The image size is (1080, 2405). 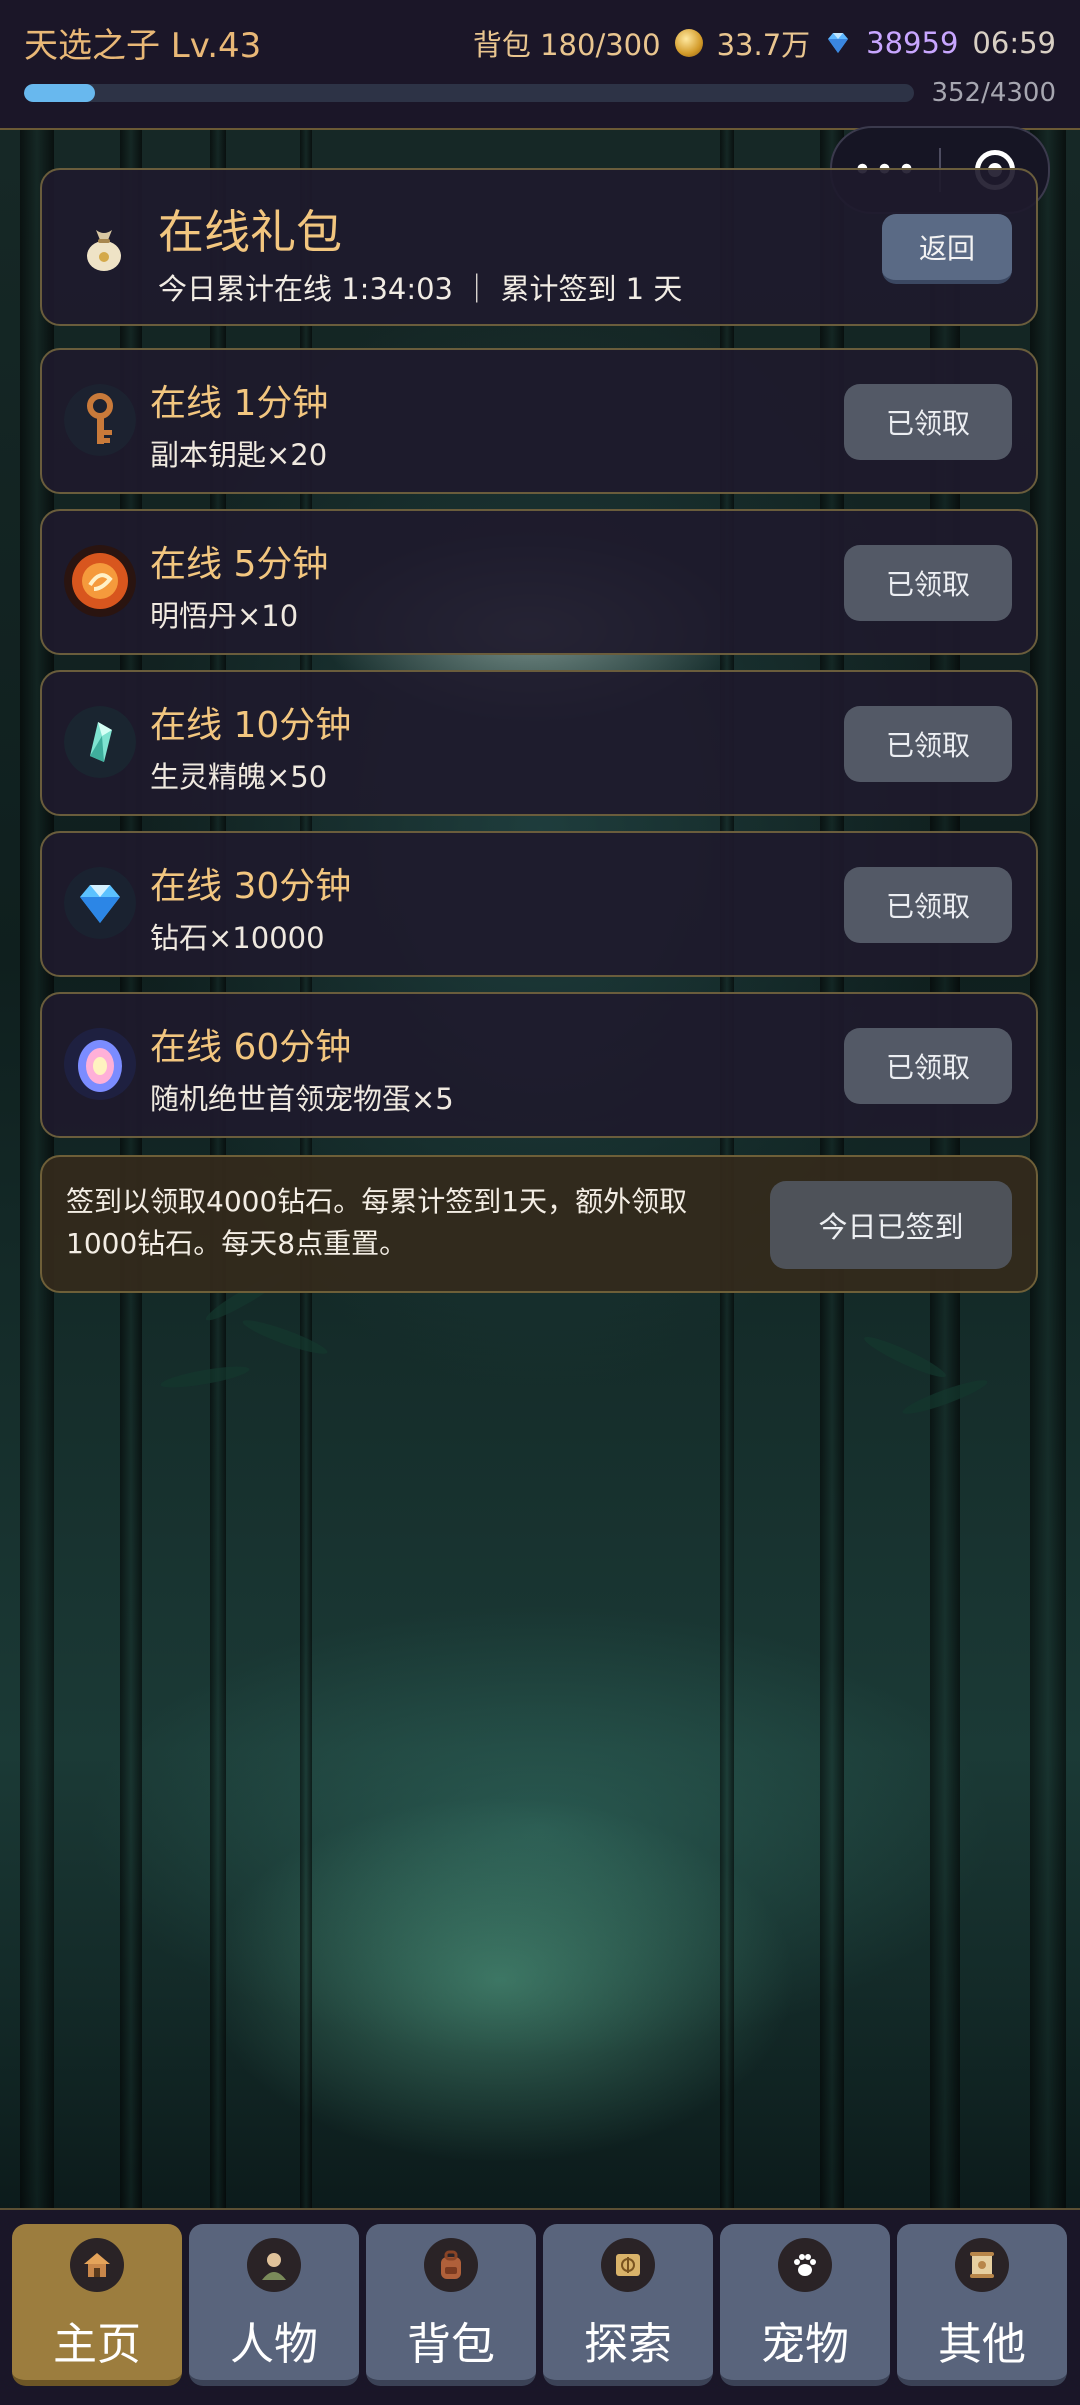 I want to click on tab-label: 背包, so click(x=451, y=2344).